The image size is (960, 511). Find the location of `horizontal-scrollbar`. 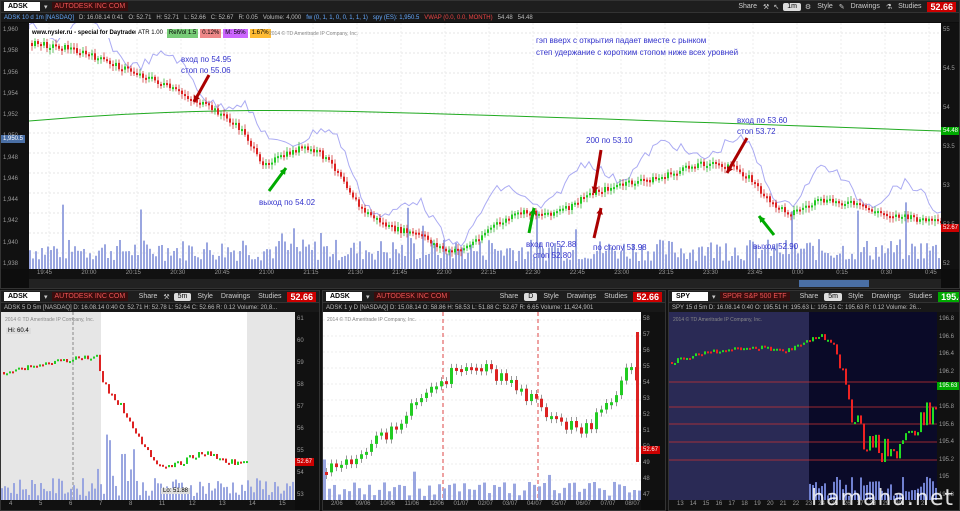

horizontal-scrollbar is located at coordinates (485, 283).